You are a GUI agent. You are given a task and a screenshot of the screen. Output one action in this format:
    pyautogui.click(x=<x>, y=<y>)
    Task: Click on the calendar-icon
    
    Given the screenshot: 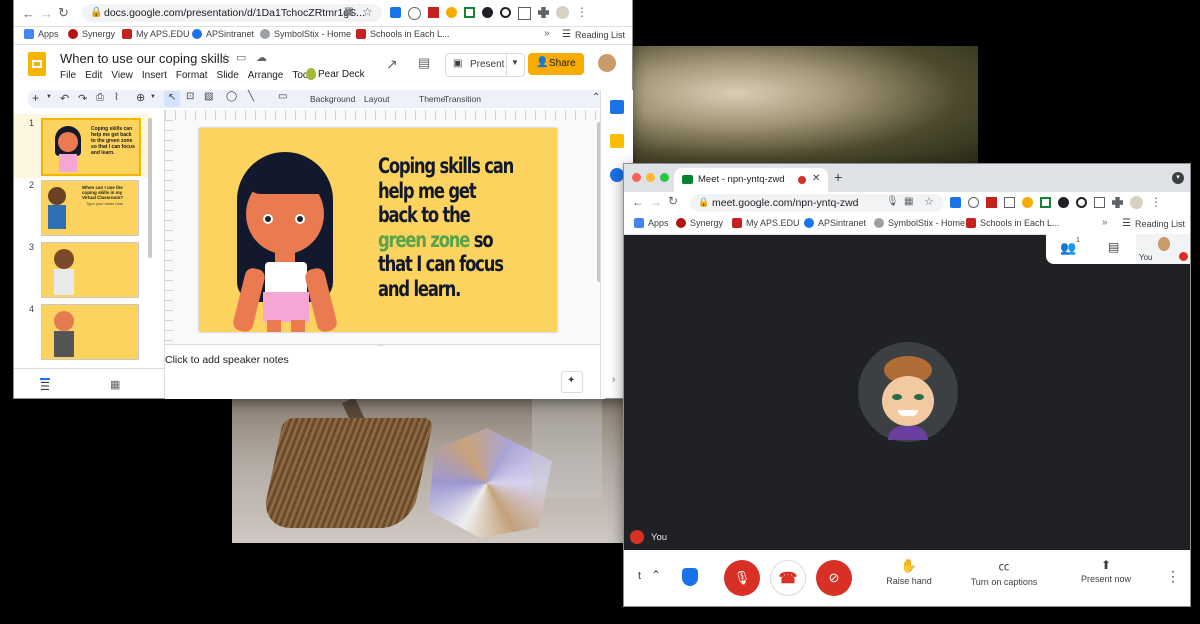 What is the action you would take?
    pyautogui.click(x=617, y=107)
    